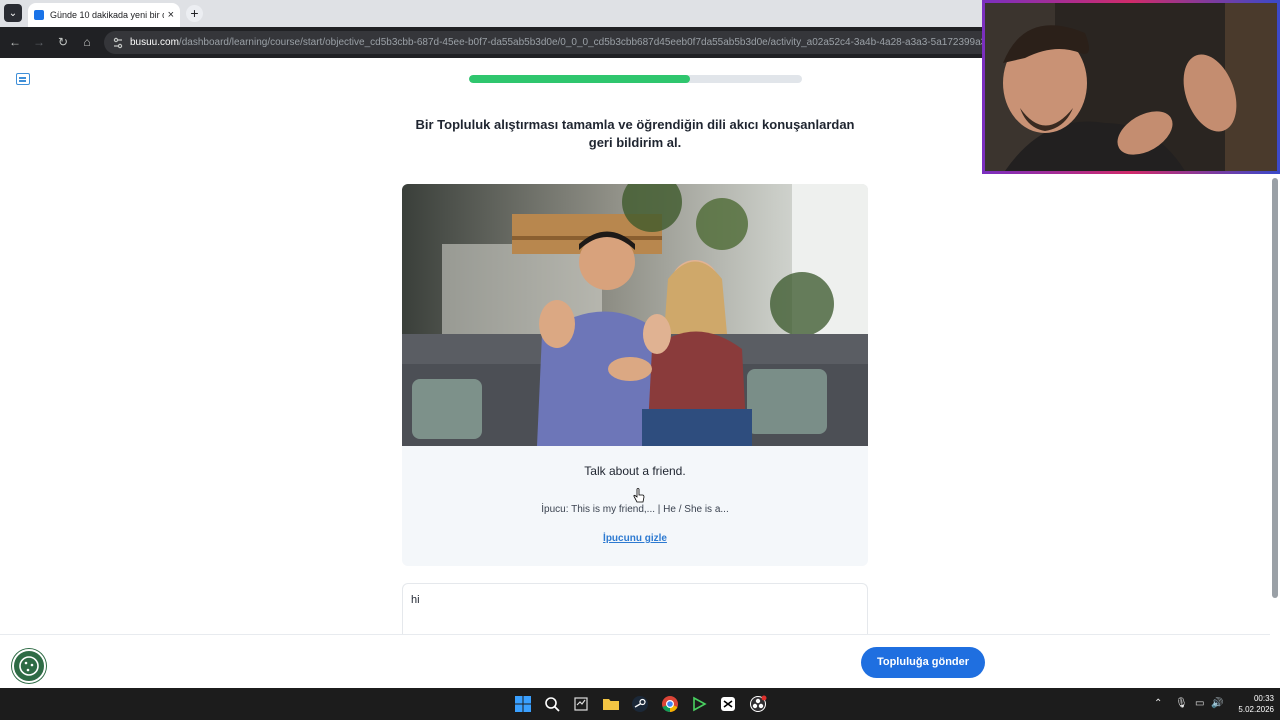  I want to click on exercise-photo, so click(635, 315).